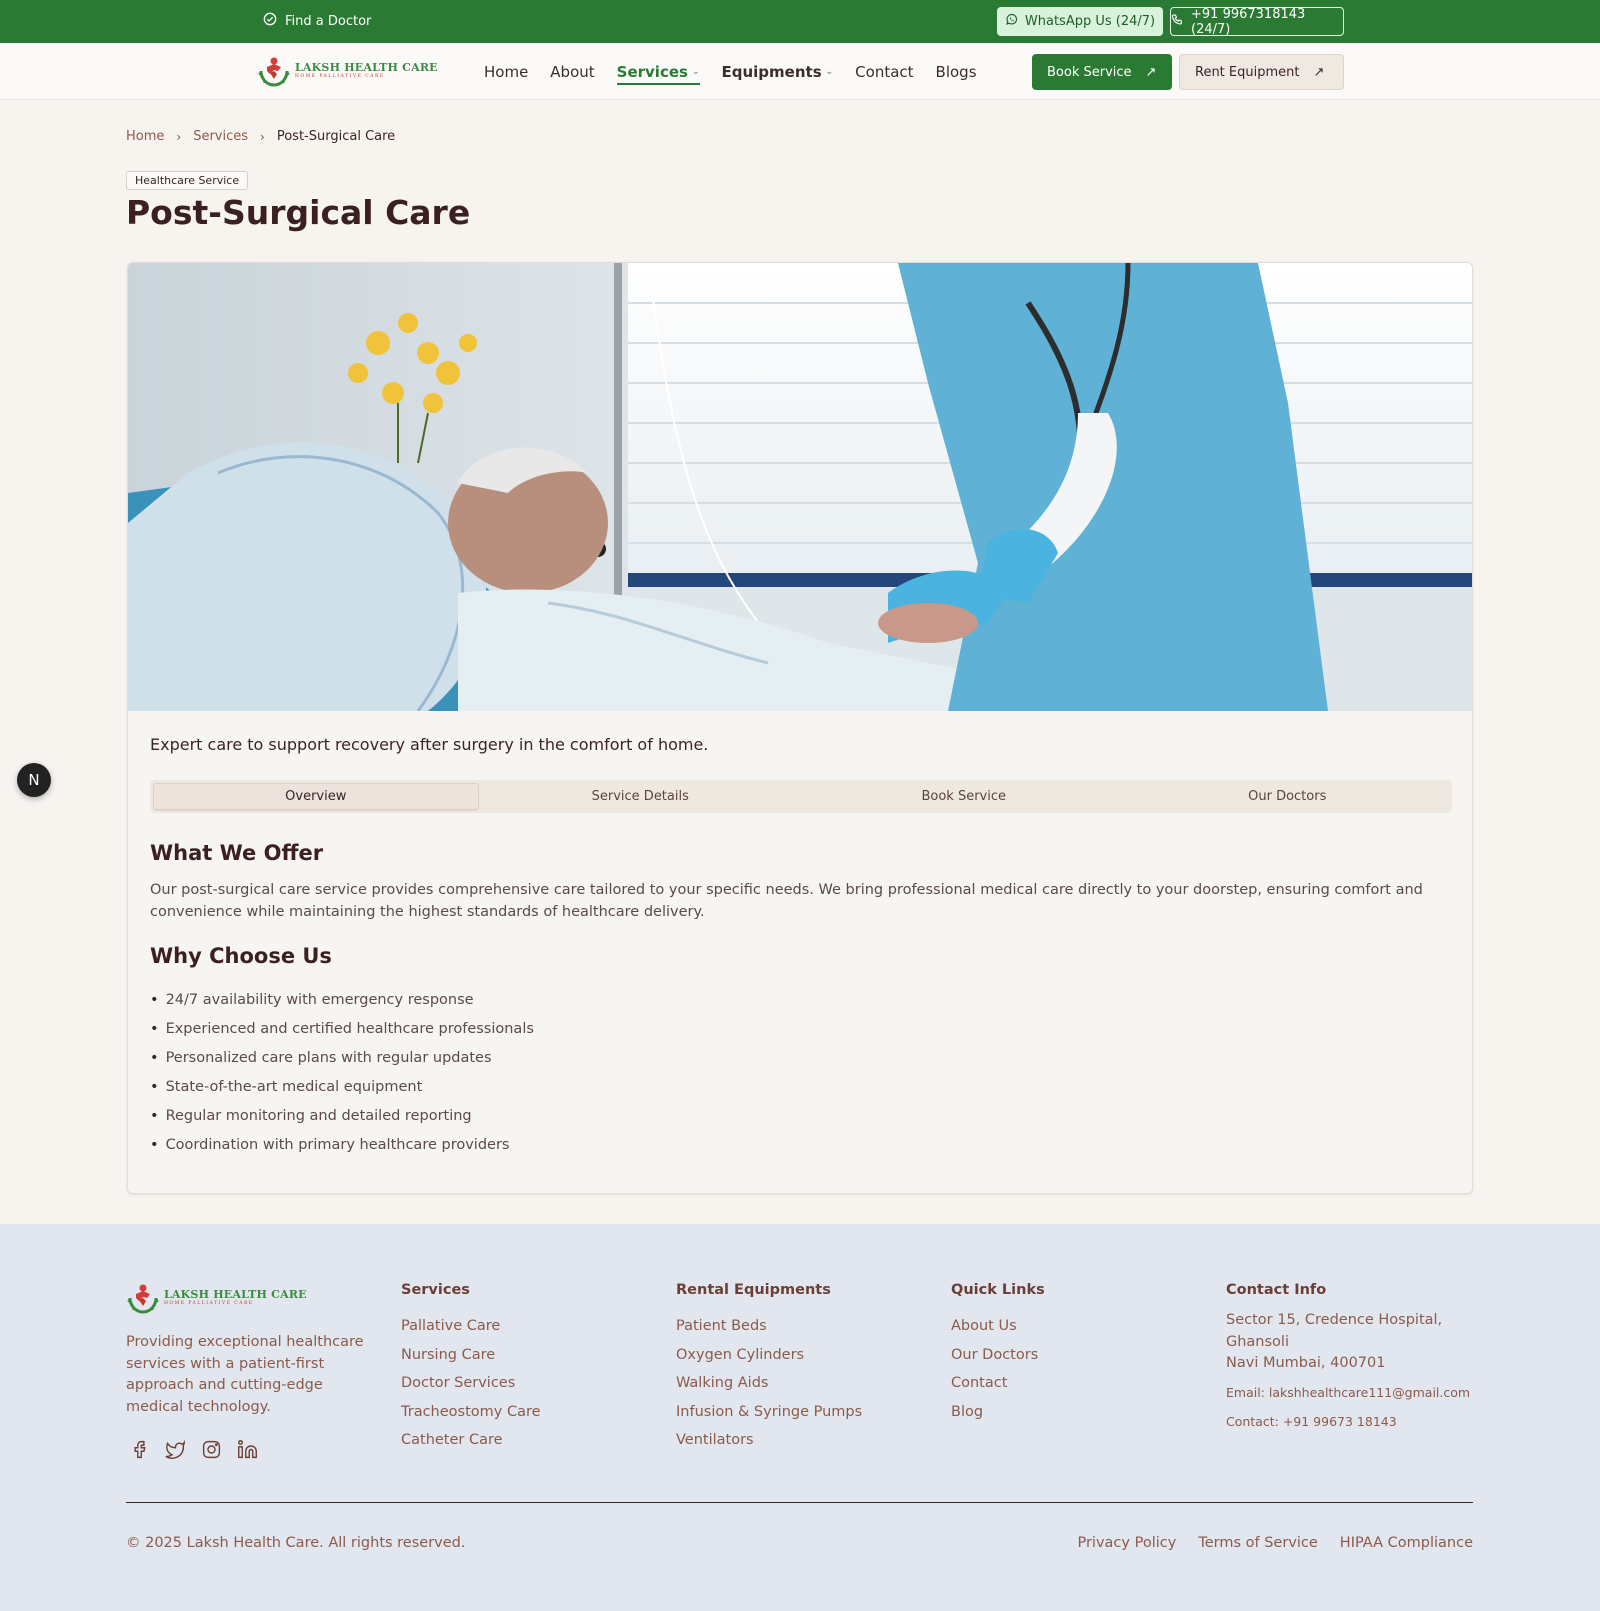 Image resolution: width=1600 pixels, height=1611 pixels. What do you see at coordinates (884, 72) in the screenshot?
I see `nav-contact: Contact` at bounding box center [884, 72].